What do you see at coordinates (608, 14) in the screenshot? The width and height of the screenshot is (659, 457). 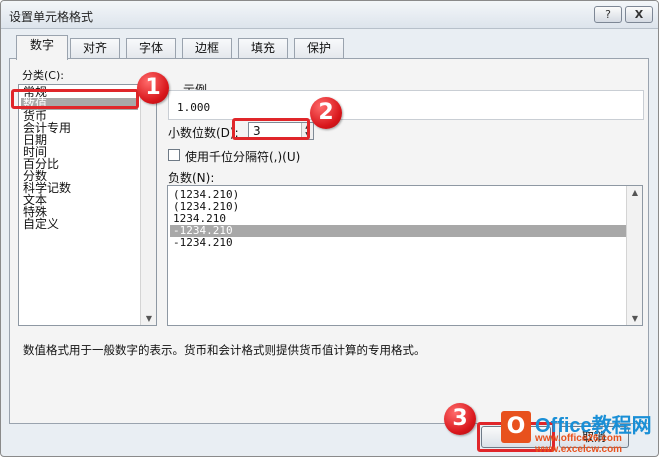 I see `help-button: ?` at bounding box center [608, 14].